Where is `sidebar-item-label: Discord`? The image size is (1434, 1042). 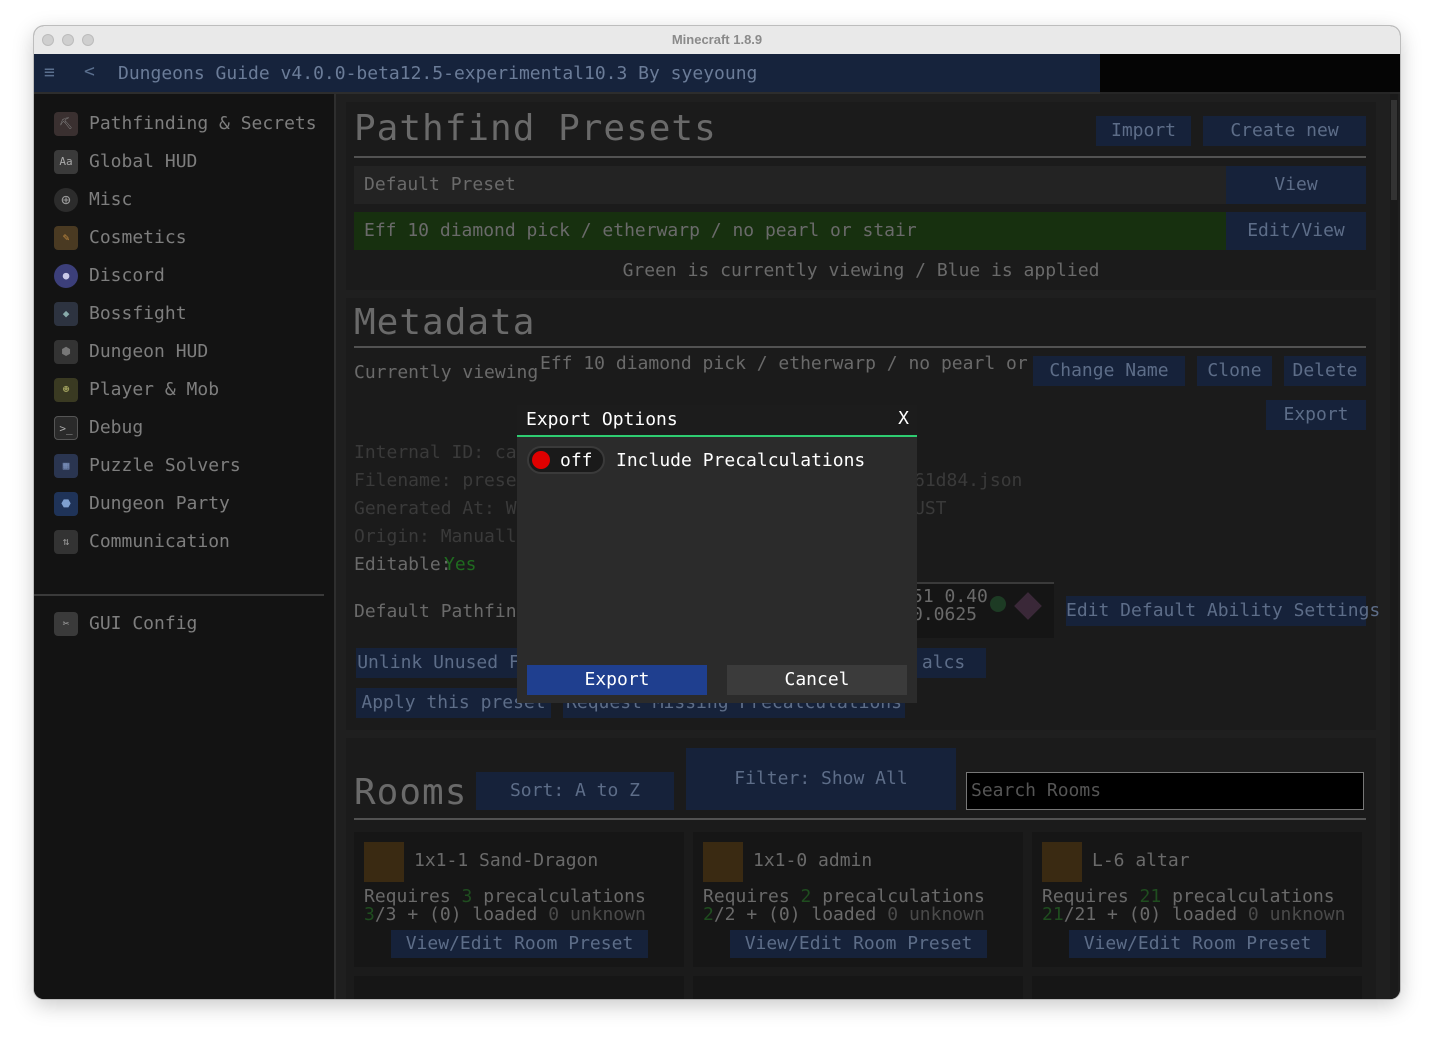
sidebar-item-label: Discord is located at coordinates (127, 275).